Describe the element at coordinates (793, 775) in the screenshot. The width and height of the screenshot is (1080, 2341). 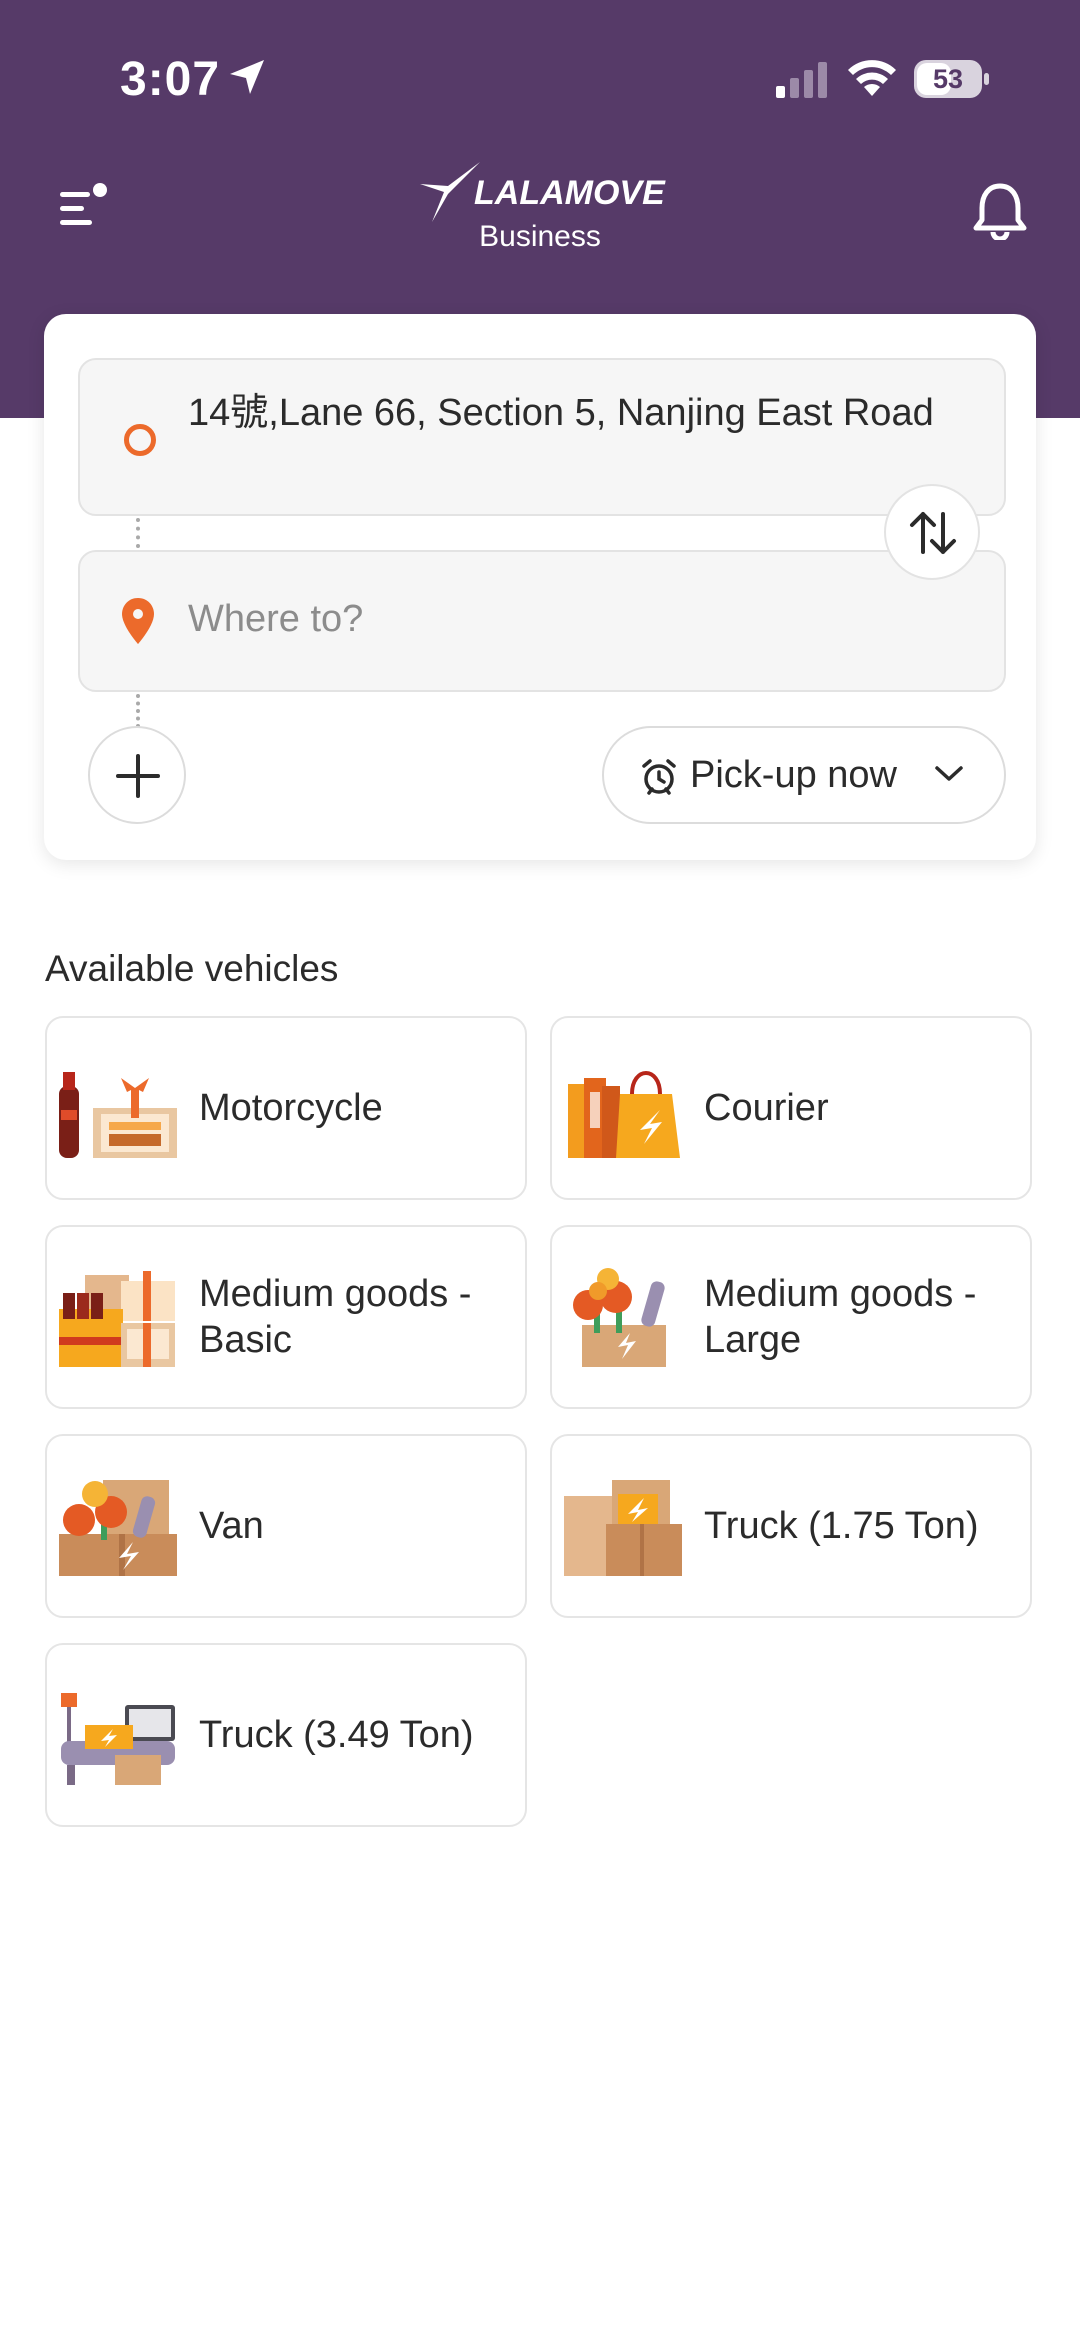
I see `pickup-time-label: Pick-up now` at that location.